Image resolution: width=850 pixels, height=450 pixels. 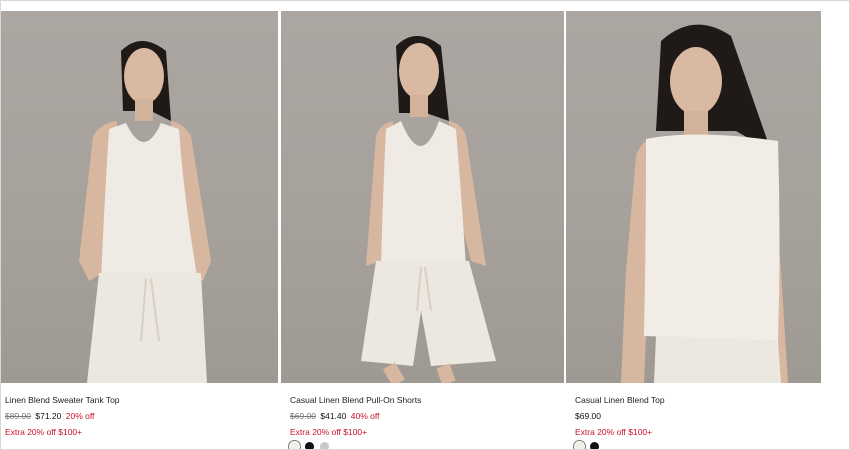 What do you see at coordinates (425, 400) in the screenshot?
I see `product-title-link: Casual Linen Blend Pull-On Shorts` at bounding box center [425, 400].